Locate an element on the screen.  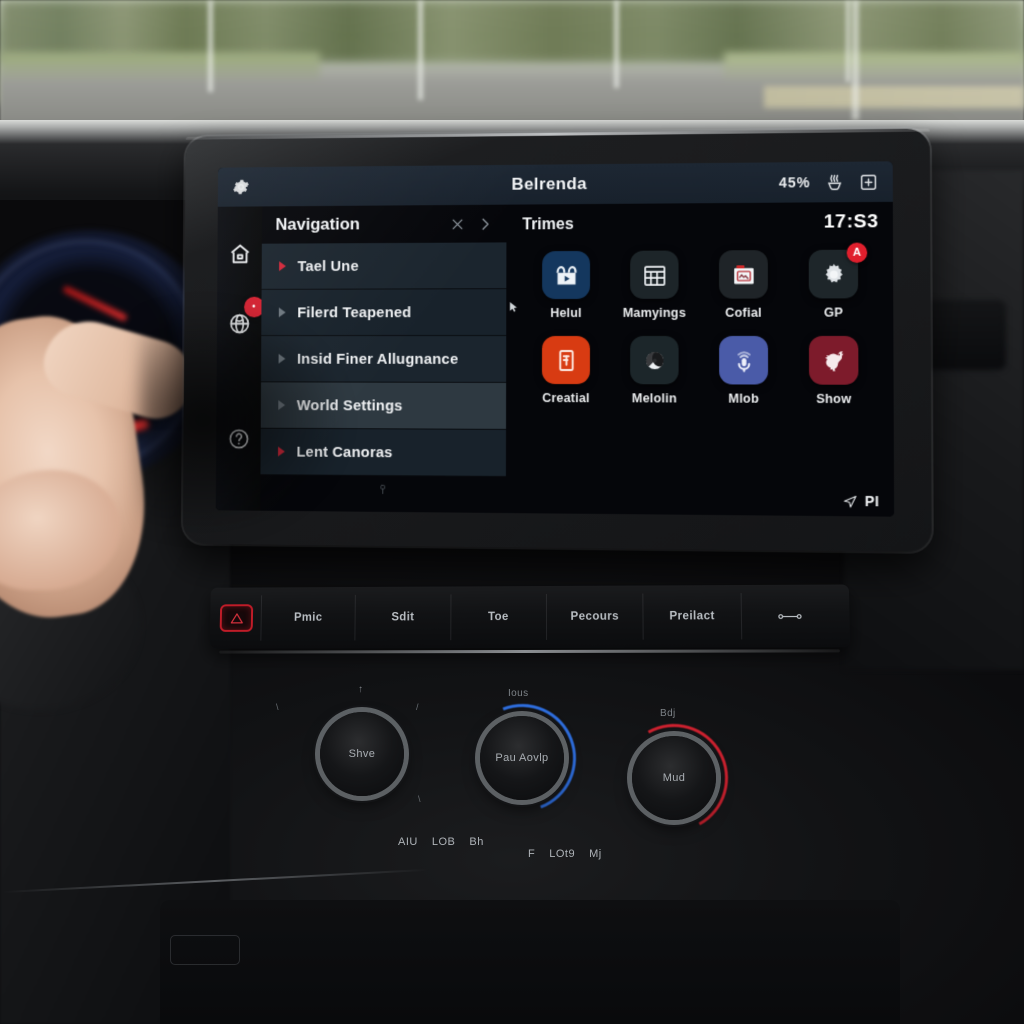
list-item-label: World Settings is located at coordinates (349, 405).